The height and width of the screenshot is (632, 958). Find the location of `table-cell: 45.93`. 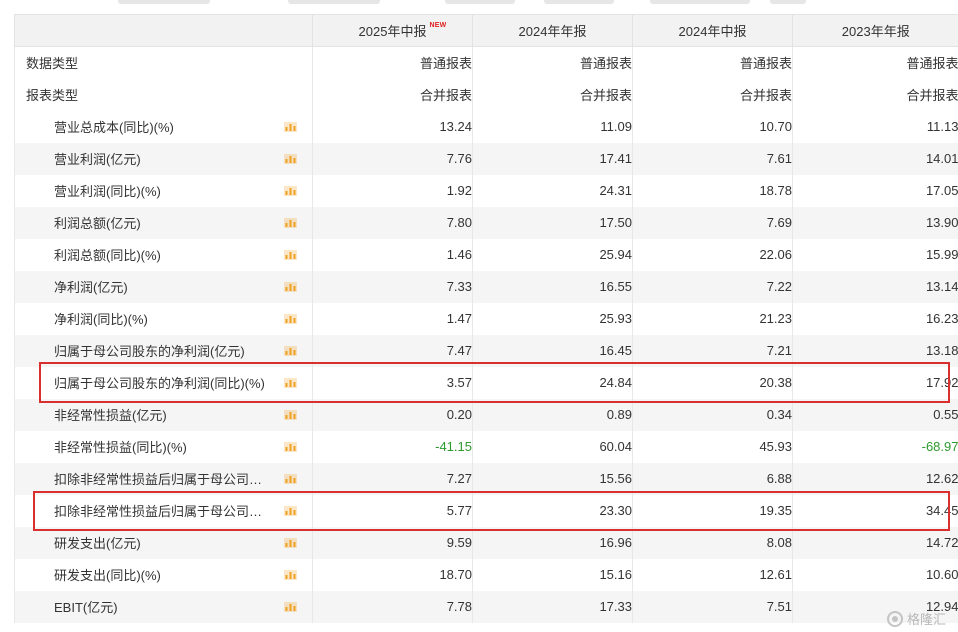

table-cell: 45.93 is located at coordinates (712, 446).